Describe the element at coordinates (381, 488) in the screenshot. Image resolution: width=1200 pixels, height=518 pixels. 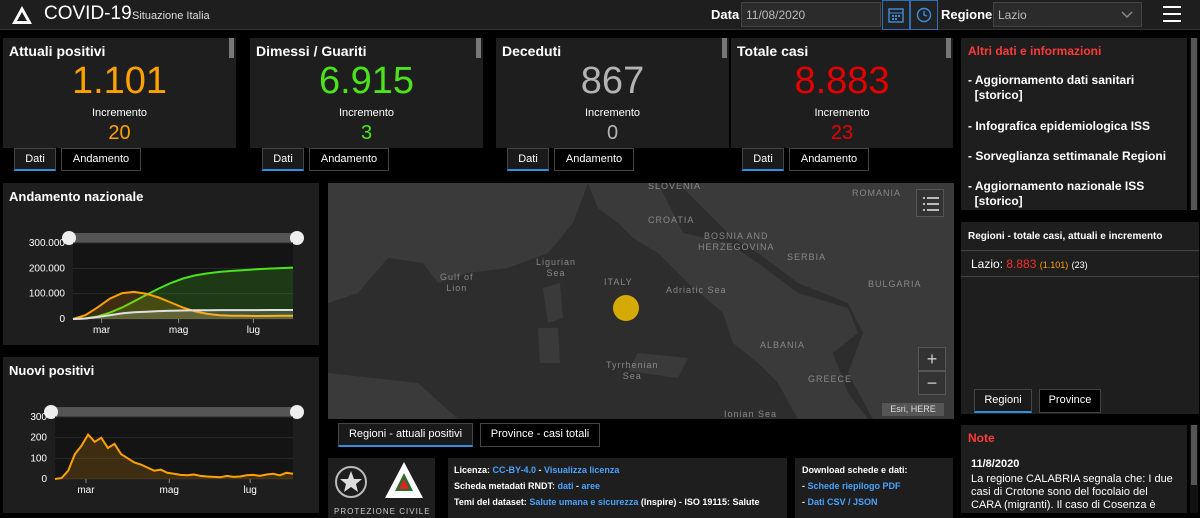
I see `logos-box: PROTEZIONE CIVILE` at that location.